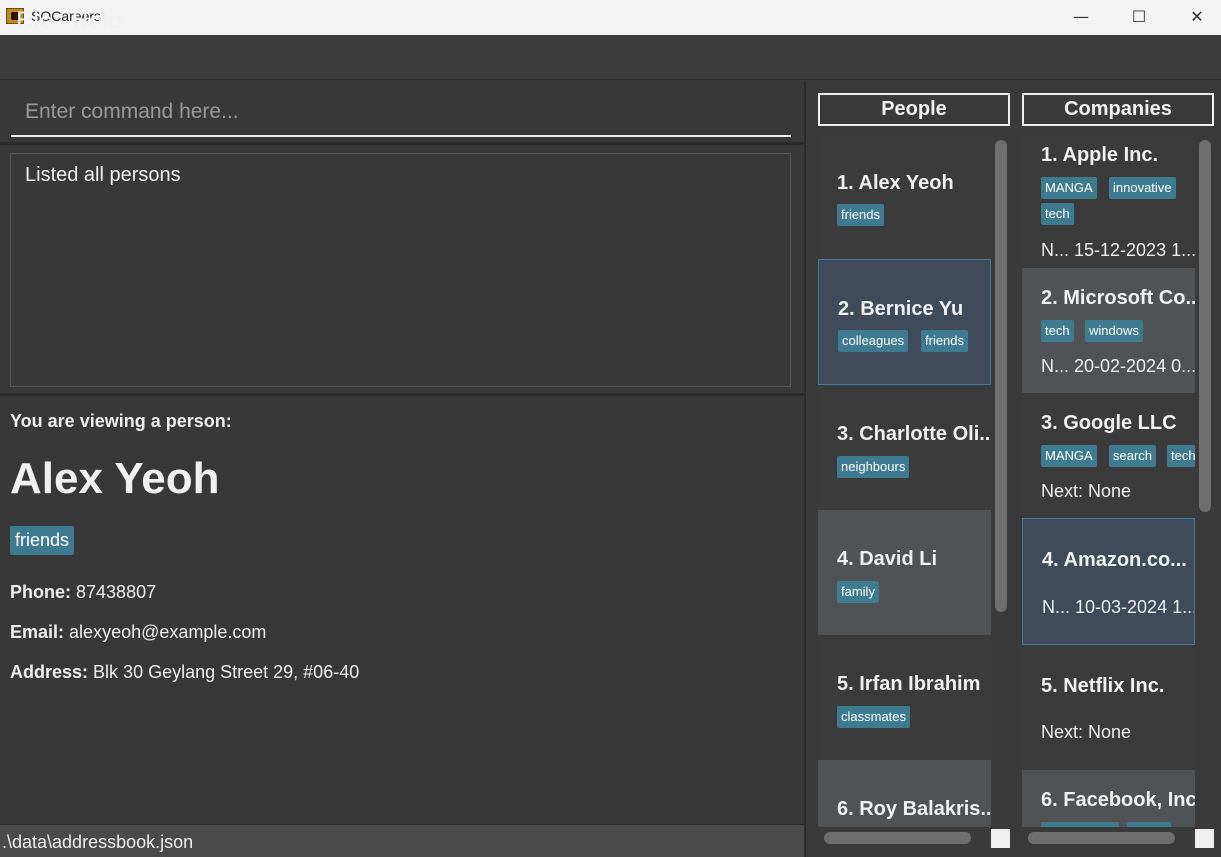 The height and width of the screenshot is (857, 1221). Describe the element at coordinates (226, 672) in the screenshot. I see `address-value: Blk 30 Geylang Street 29, #06-40` at that location.